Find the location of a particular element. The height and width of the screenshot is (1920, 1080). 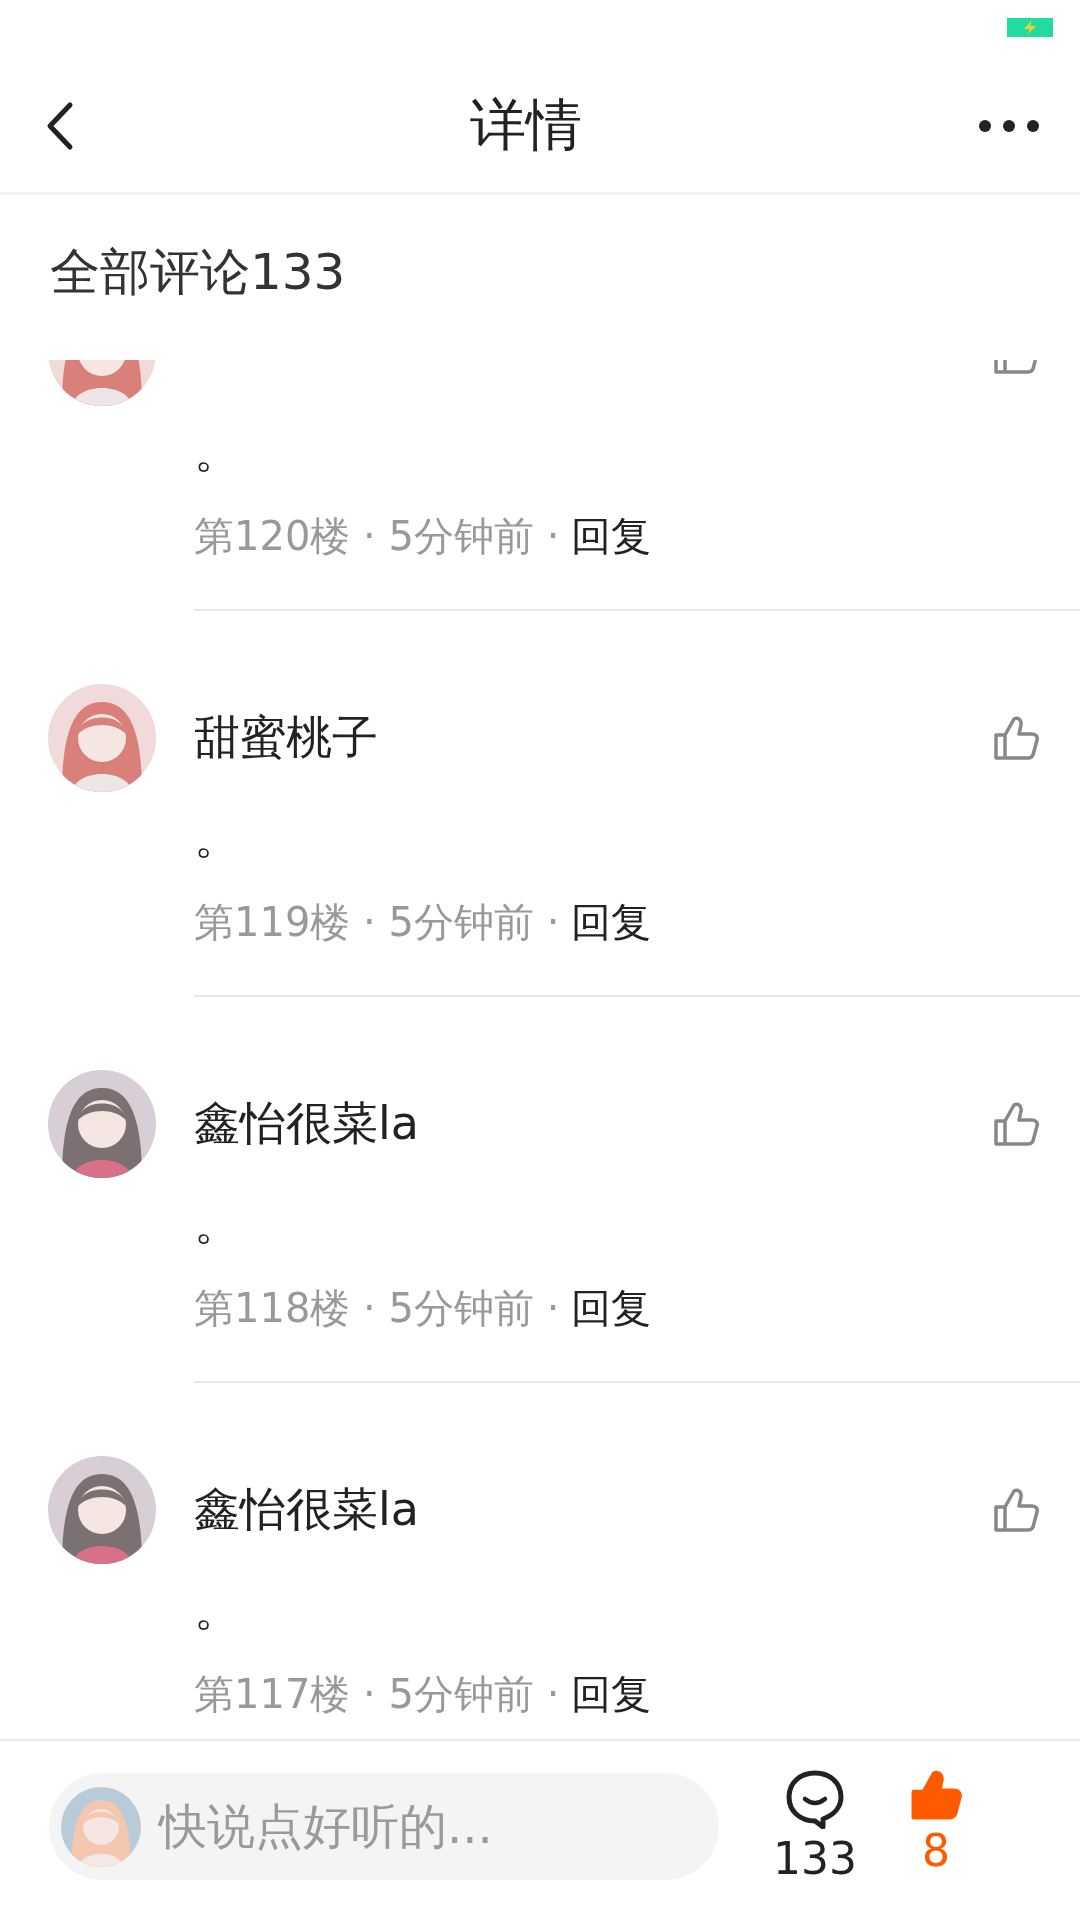

battery-charging-icon is located at coordinates (1030, 27).